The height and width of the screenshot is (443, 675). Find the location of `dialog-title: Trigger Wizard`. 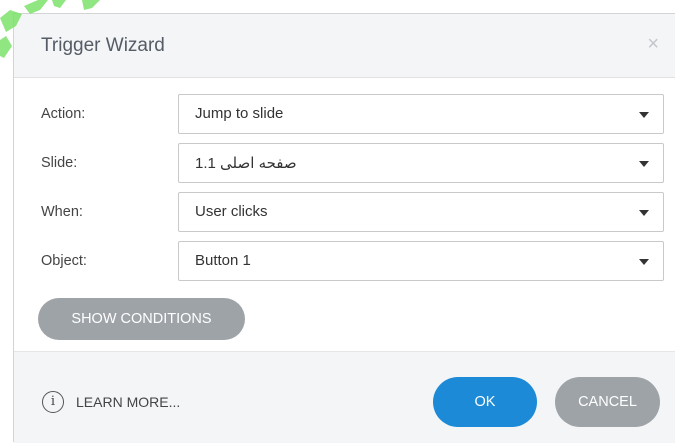

dialog-title: Trigger Wizard is located at coordinates (103, 45).